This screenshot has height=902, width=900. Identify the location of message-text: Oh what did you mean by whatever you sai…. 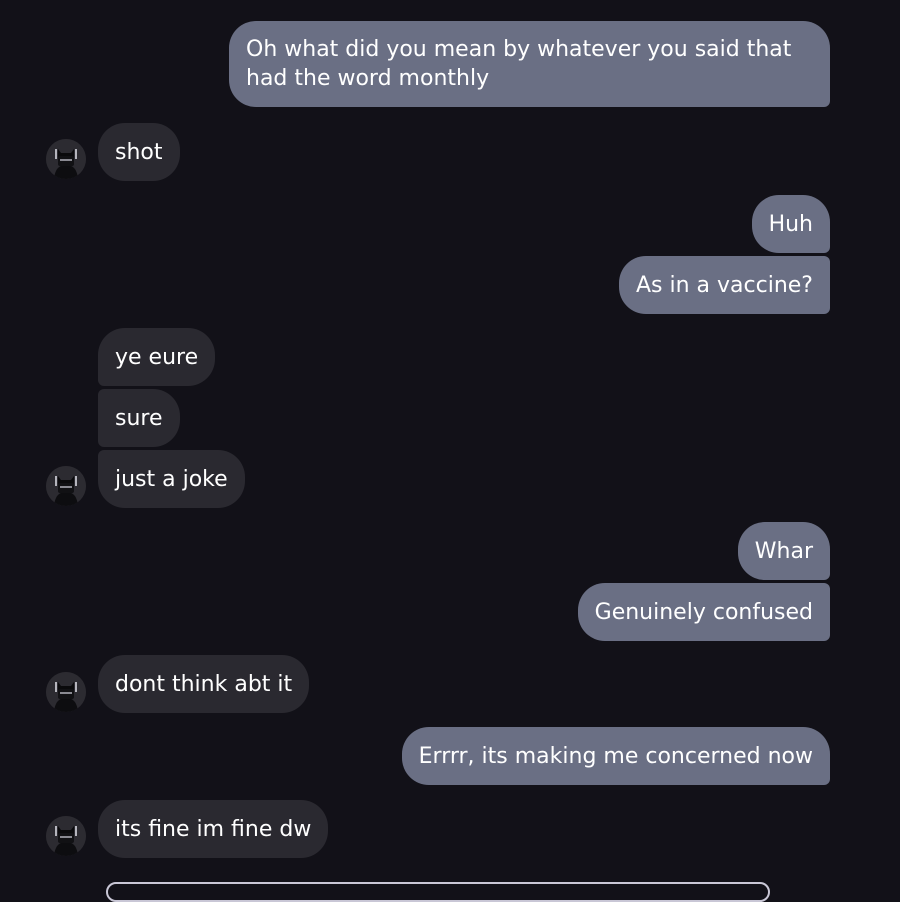
(519, 64).